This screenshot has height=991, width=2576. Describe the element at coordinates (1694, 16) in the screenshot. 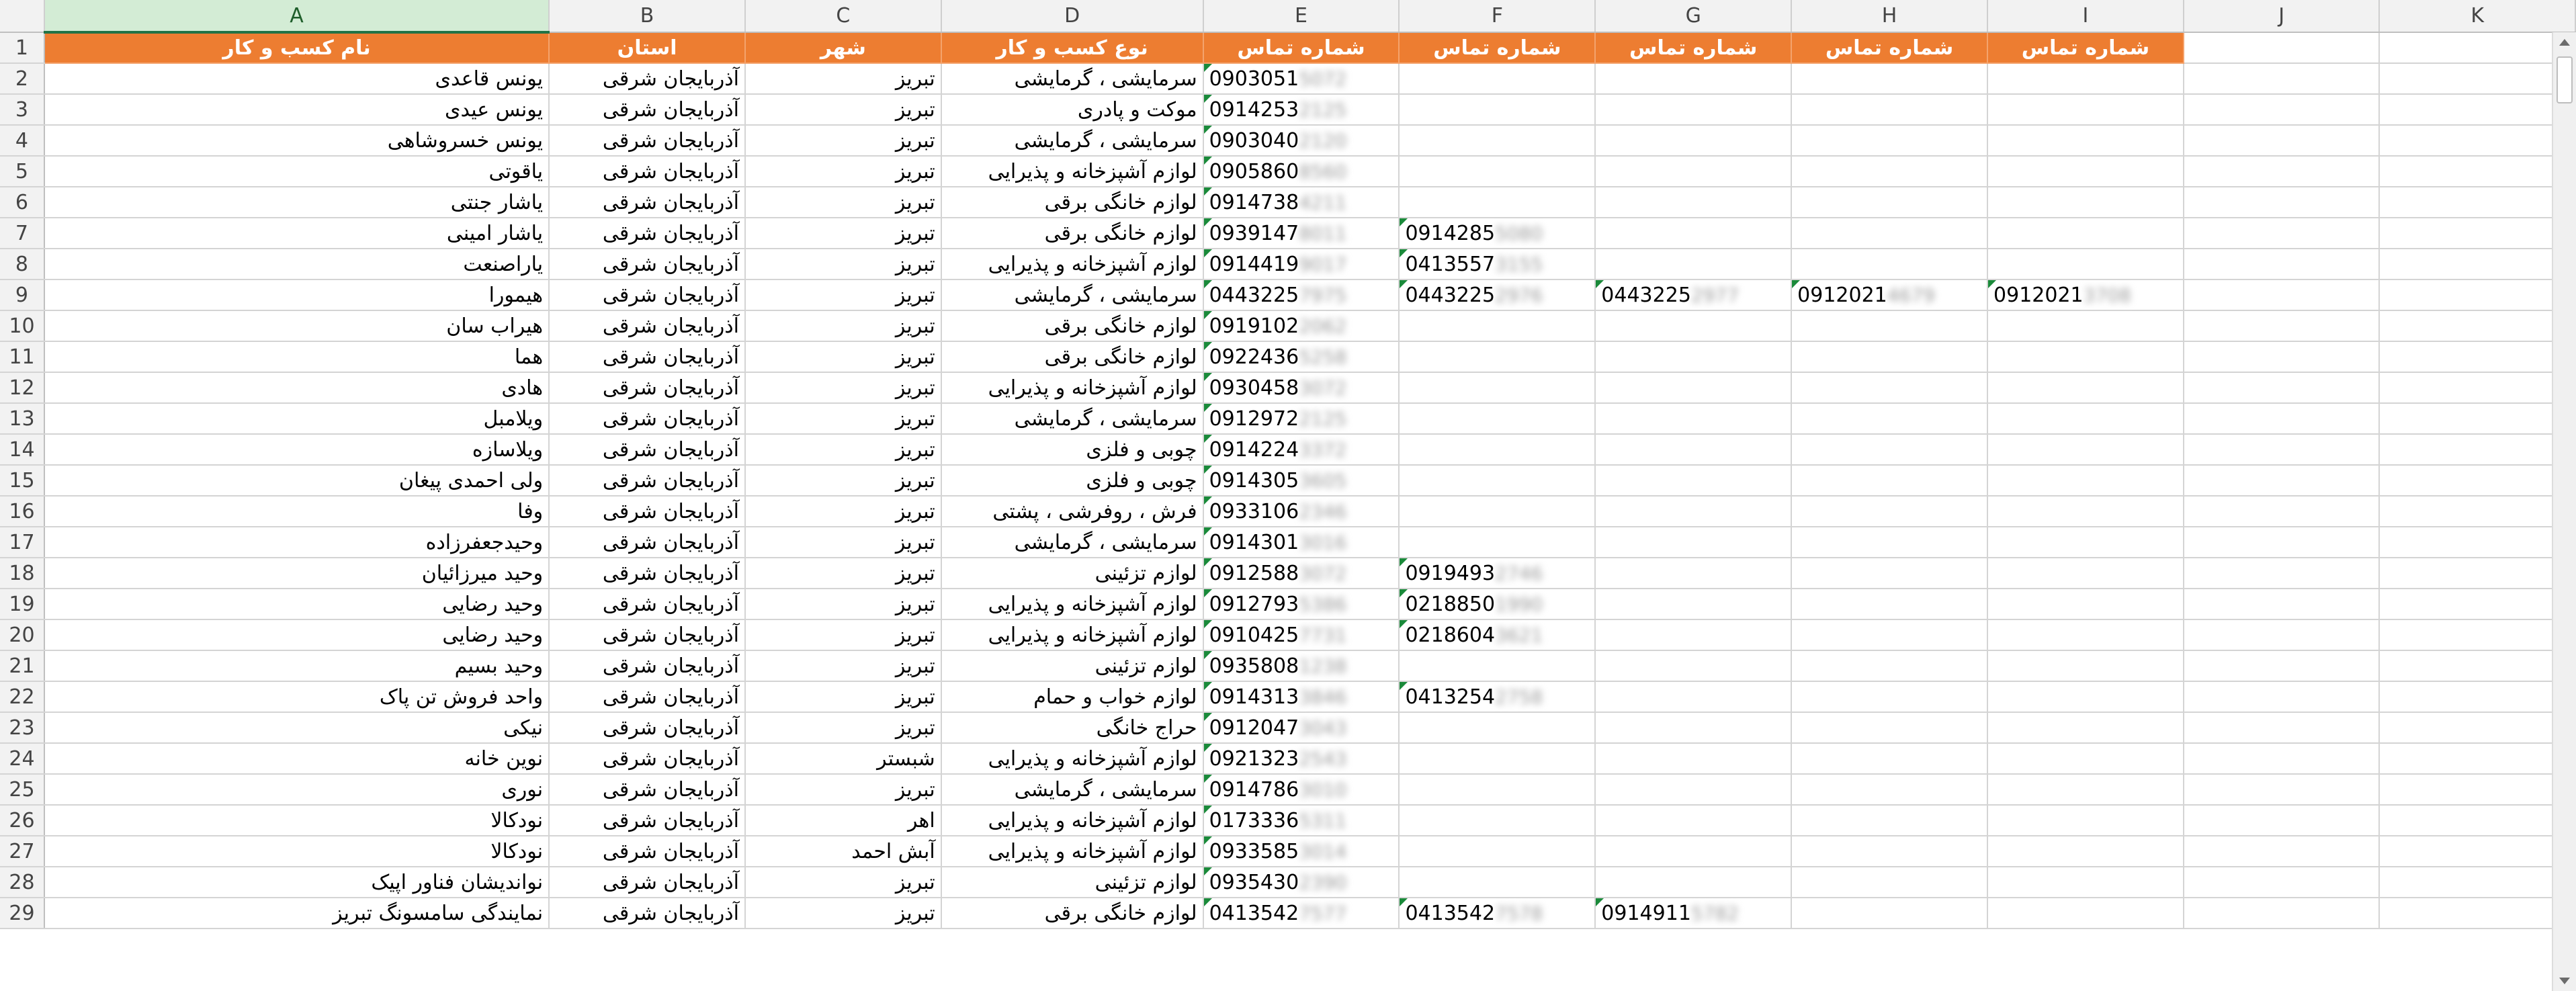

I see `column-header-g: G` at that location.